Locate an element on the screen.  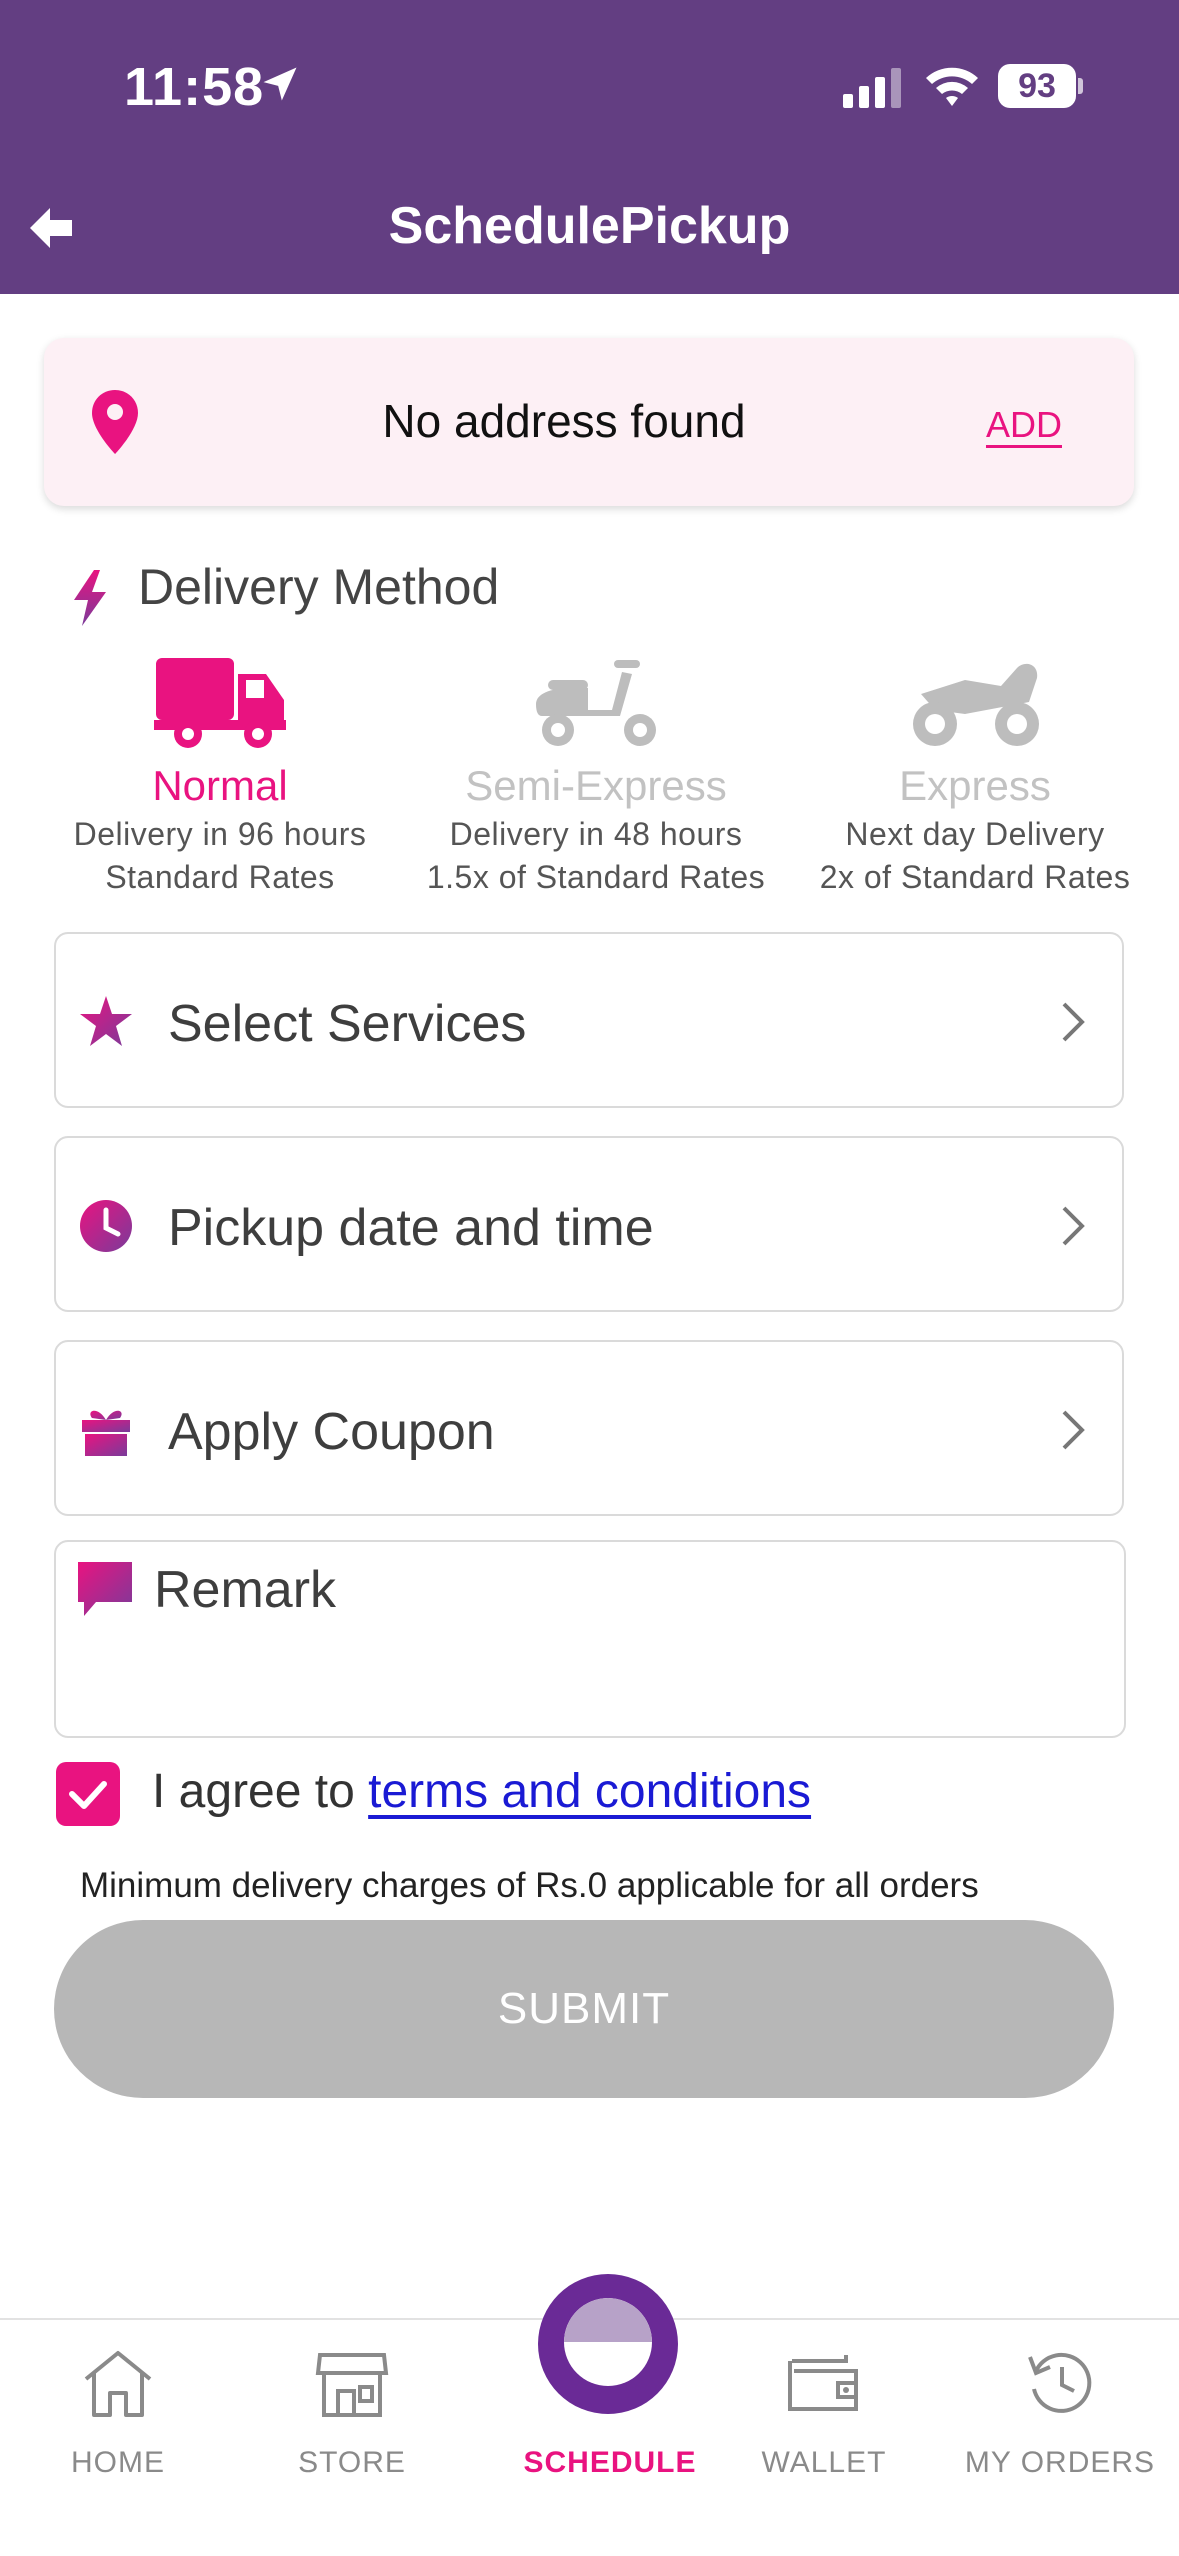
comment-icon is located at coordinates (105, 1589).